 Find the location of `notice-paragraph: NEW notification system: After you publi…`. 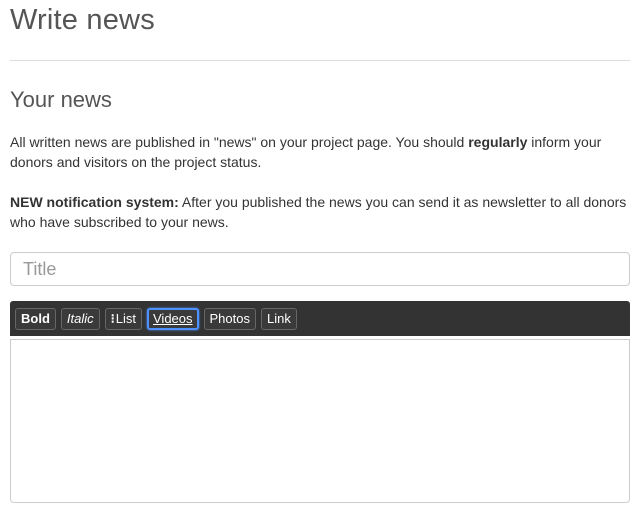

notice-paragraph: NEW notification system: After you publi… is located at coordinates (320, 212).